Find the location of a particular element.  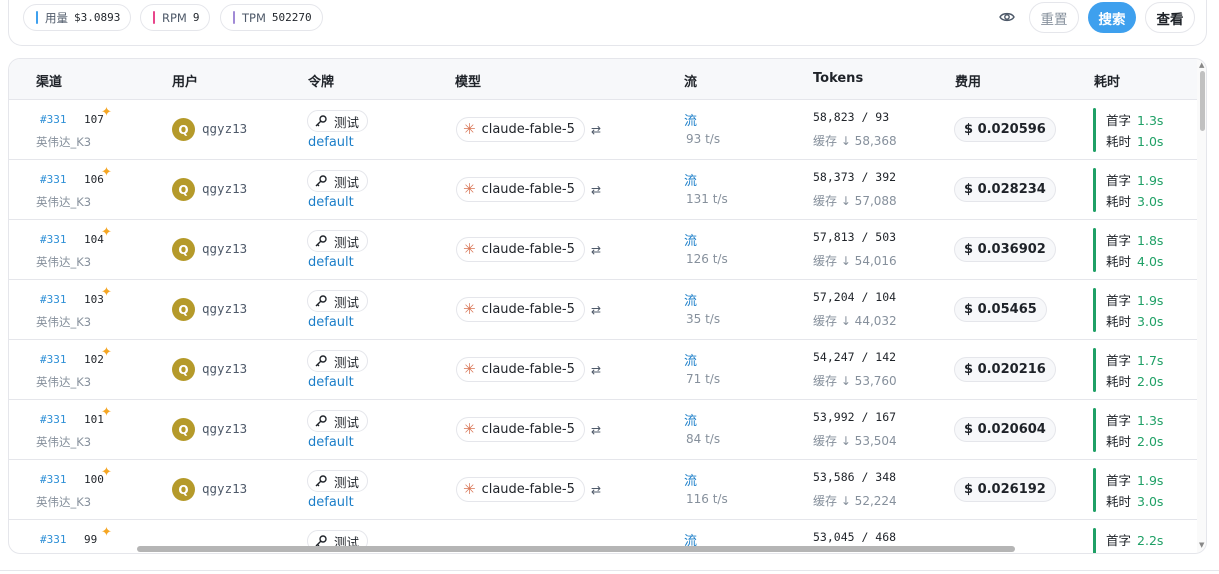

column-header-tokens: Tokens is located at coordinates (838, 78).